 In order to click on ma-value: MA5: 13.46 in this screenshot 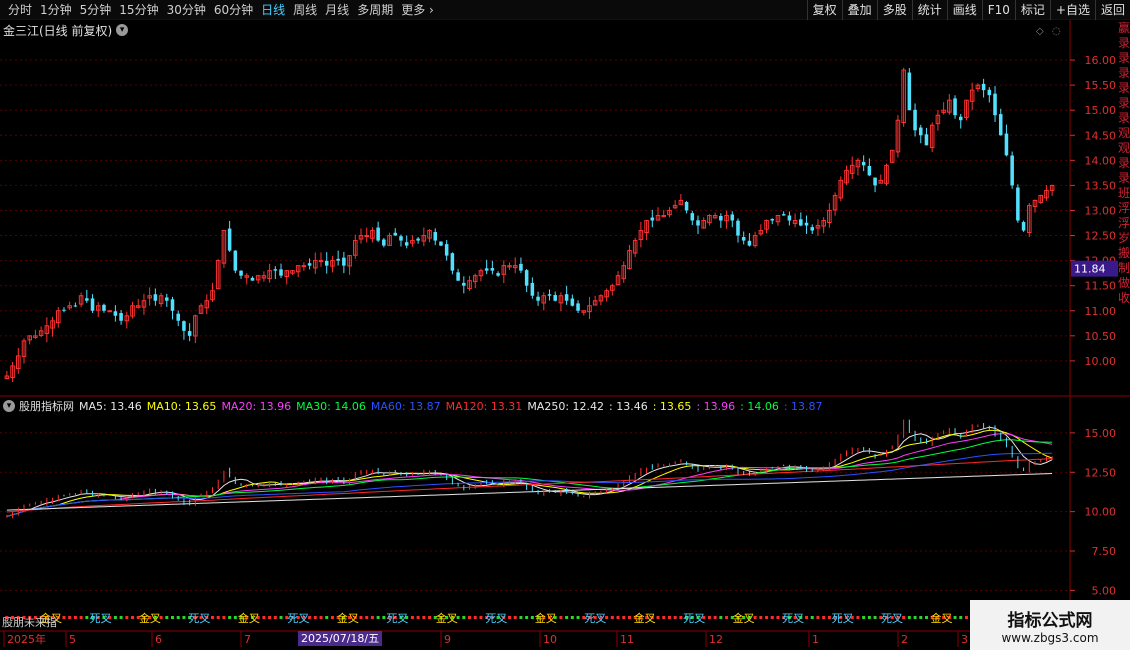, I will do `click(110, 406)`.